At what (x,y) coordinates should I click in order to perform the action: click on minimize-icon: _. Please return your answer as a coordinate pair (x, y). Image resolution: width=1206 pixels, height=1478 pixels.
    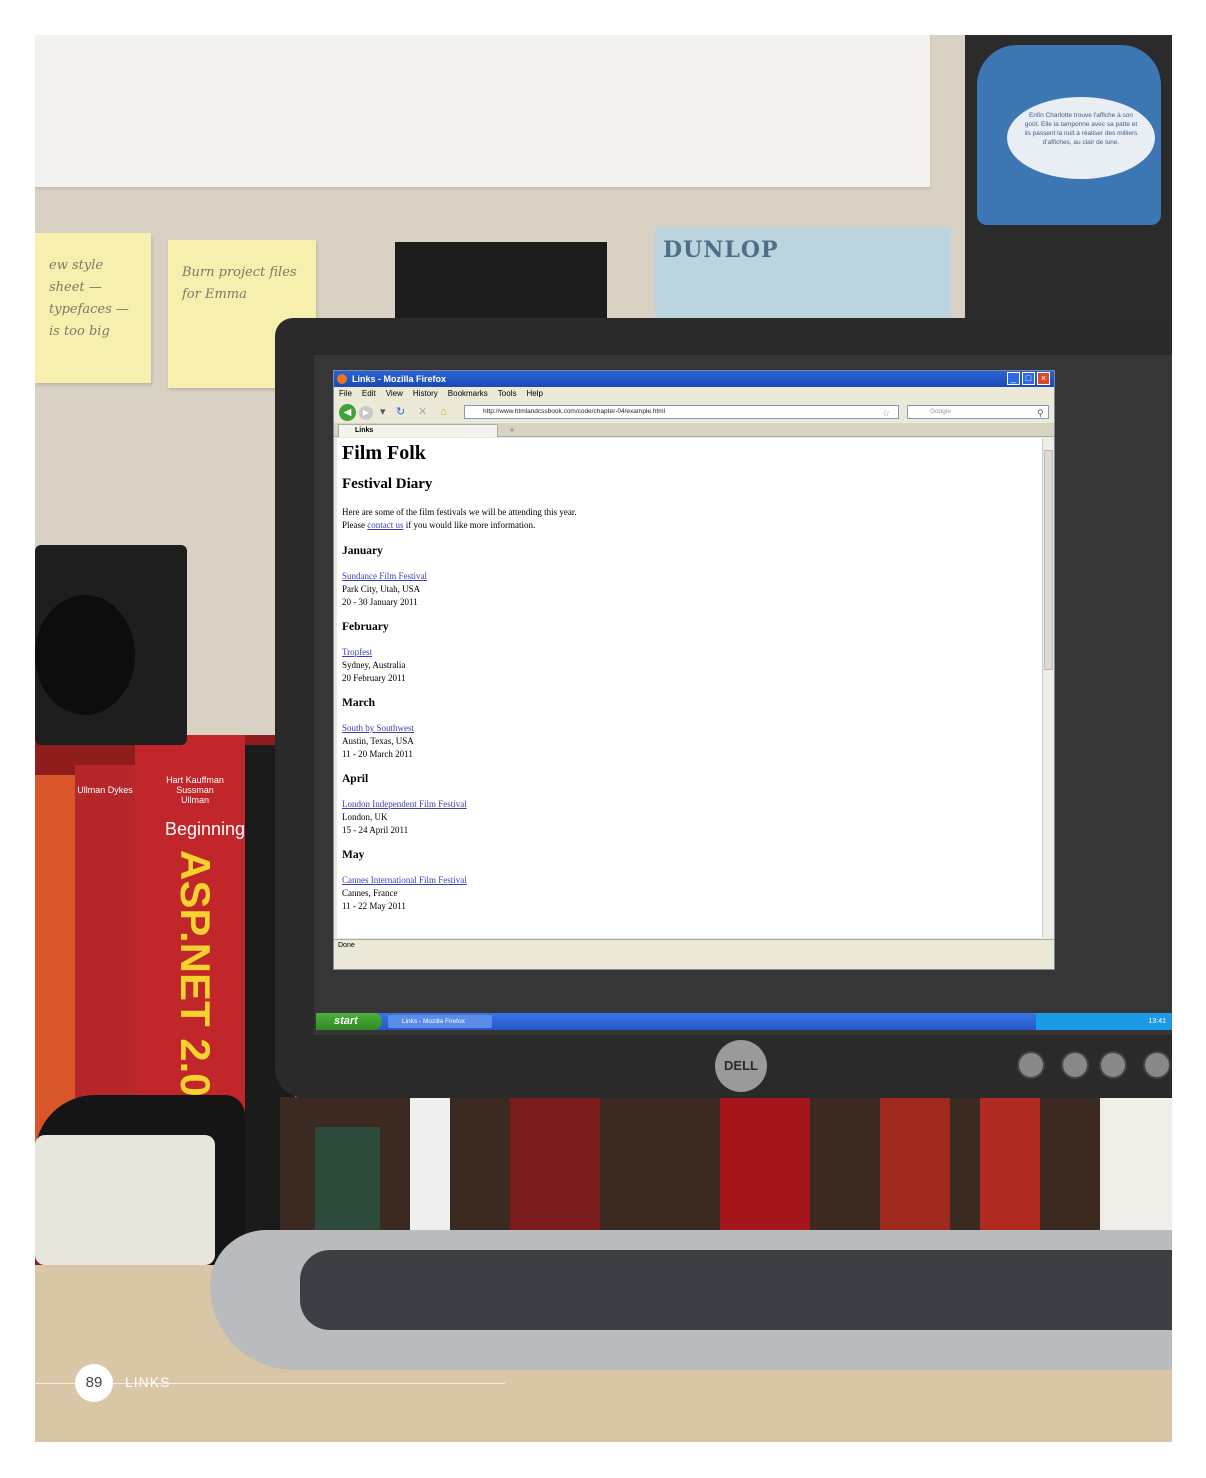
    Looking at the image, I should click on (1013, 378).